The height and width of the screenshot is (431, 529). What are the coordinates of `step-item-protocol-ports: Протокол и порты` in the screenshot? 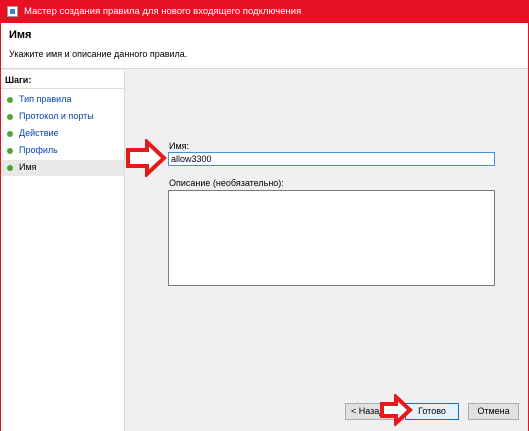 It's located at (62, 117).